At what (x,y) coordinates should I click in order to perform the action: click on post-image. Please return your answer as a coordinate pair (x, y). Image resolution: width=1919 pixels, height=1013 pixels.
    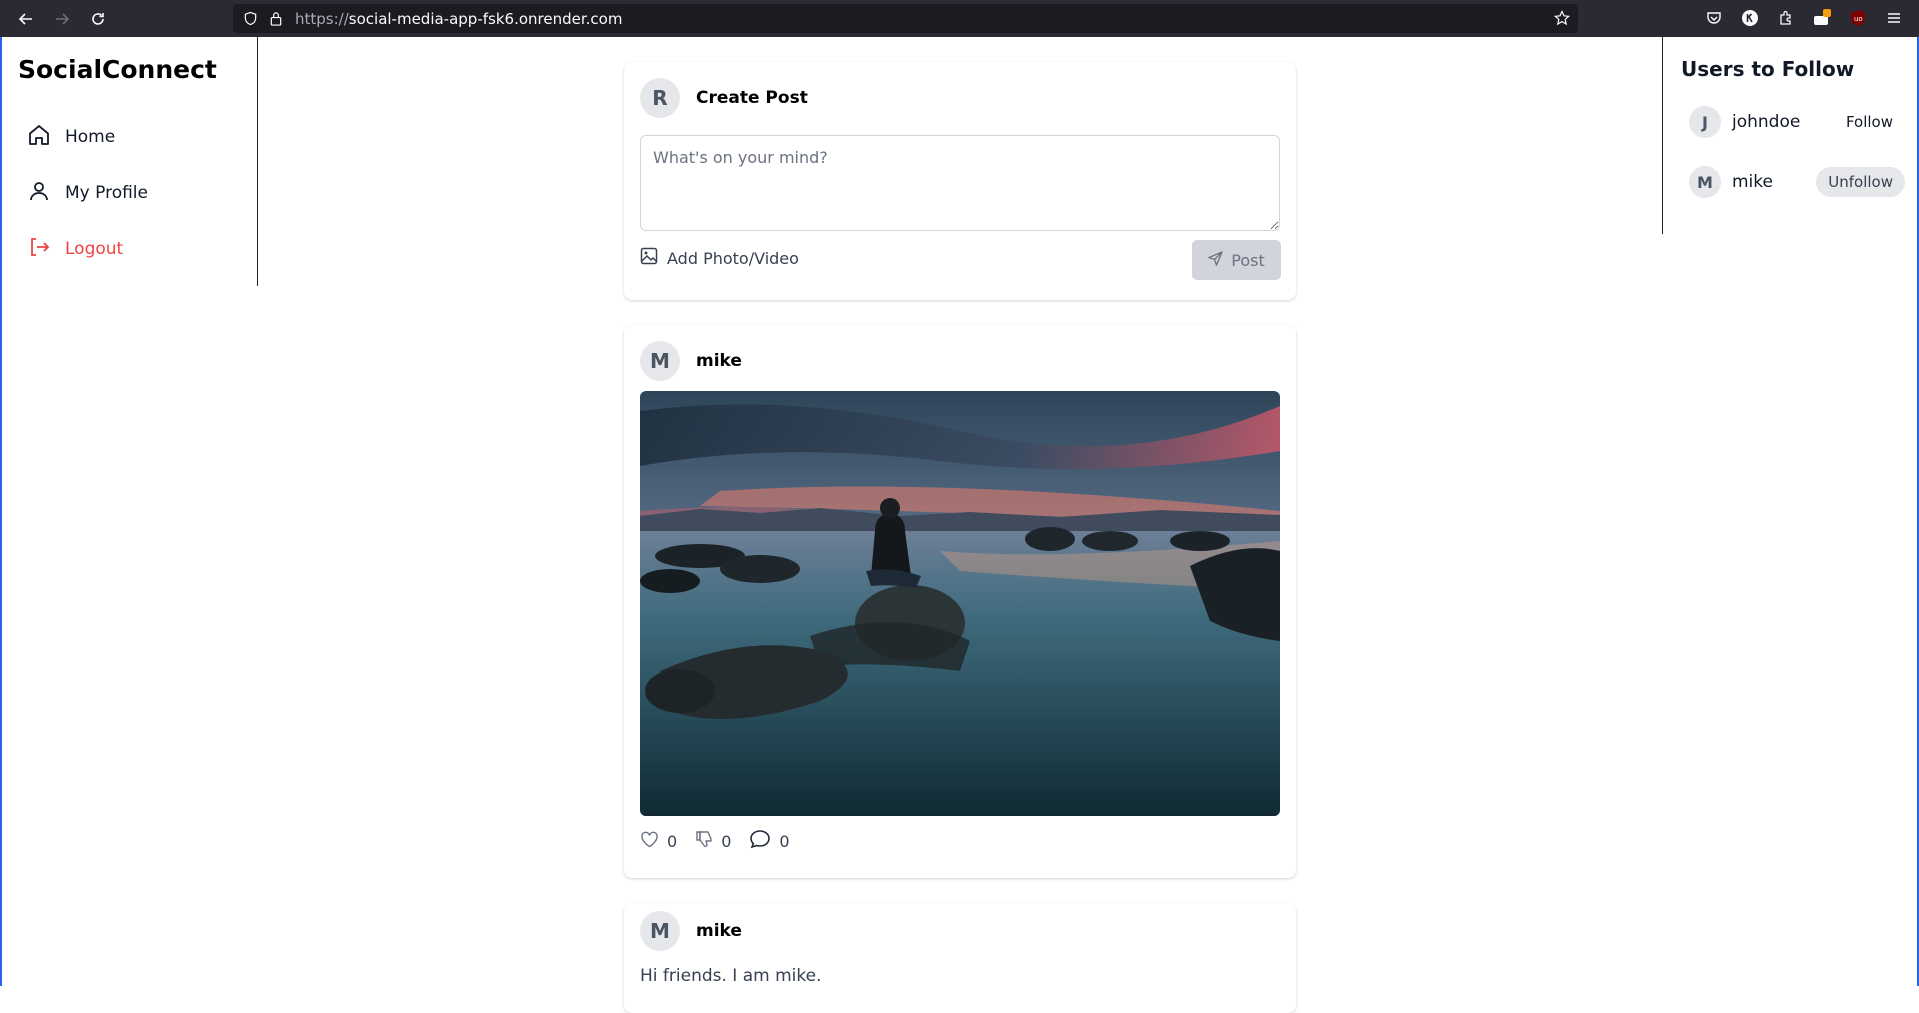
    Looking at the image, I should click on (960, 603).